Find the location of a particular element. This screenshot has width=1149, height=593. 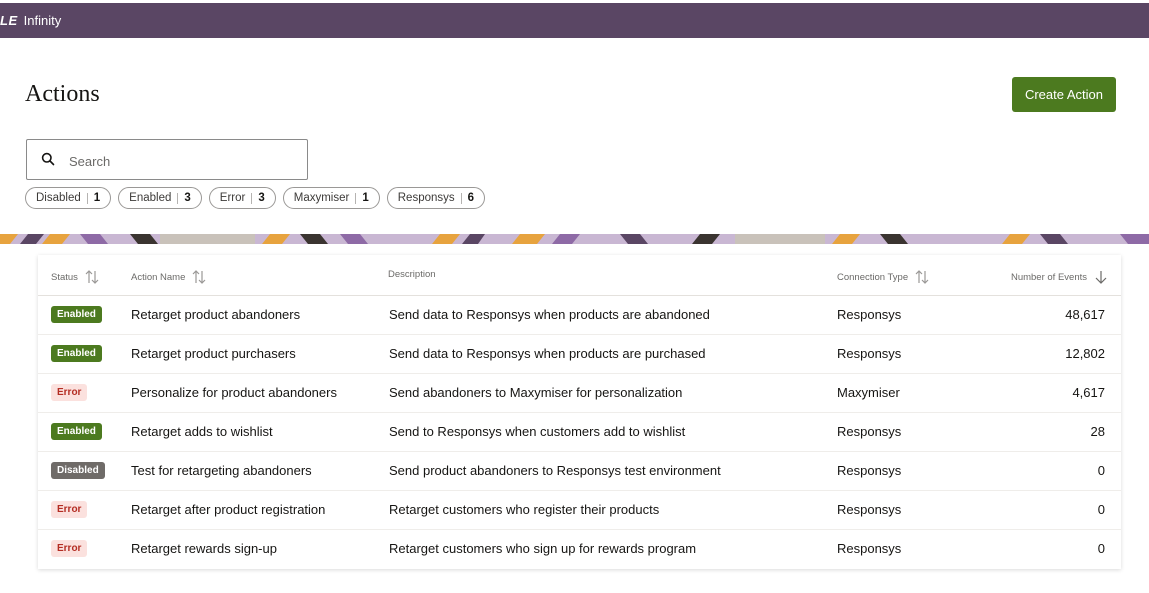

event-count: 12,802 is located at coordinates (1085, 353).